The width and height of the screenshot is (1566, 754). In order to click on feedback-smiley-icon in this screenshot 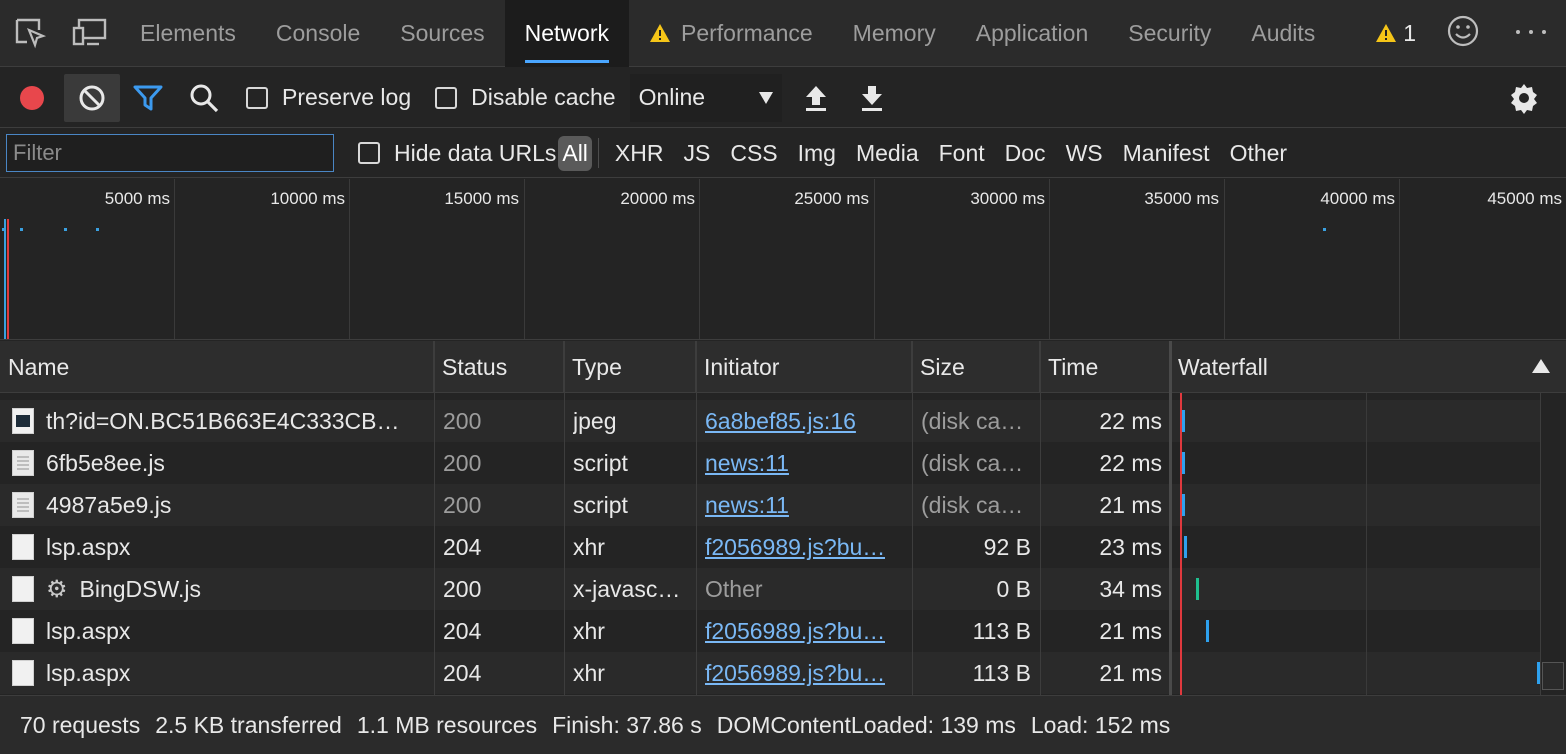, I will do `click(1463, 33)`.